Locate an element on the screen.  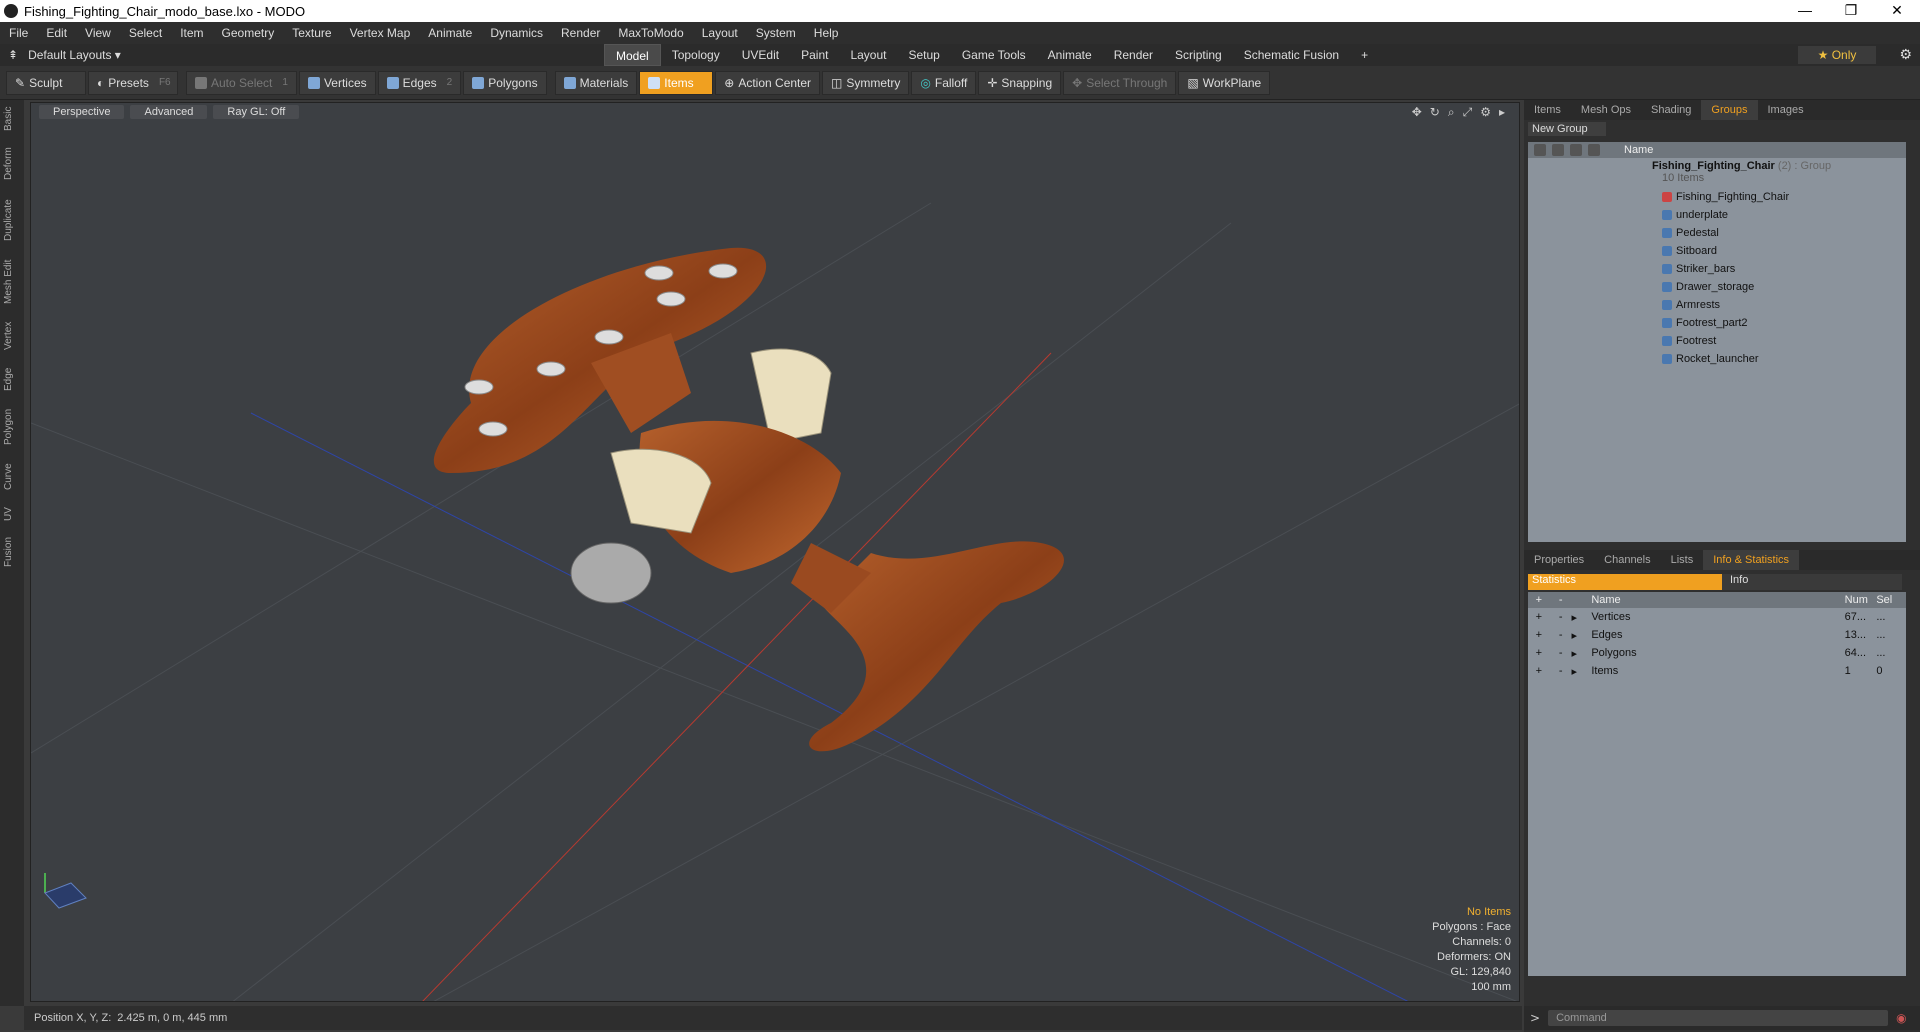
tree-item: Drawer_storage is located at coordinates (1717, 287).